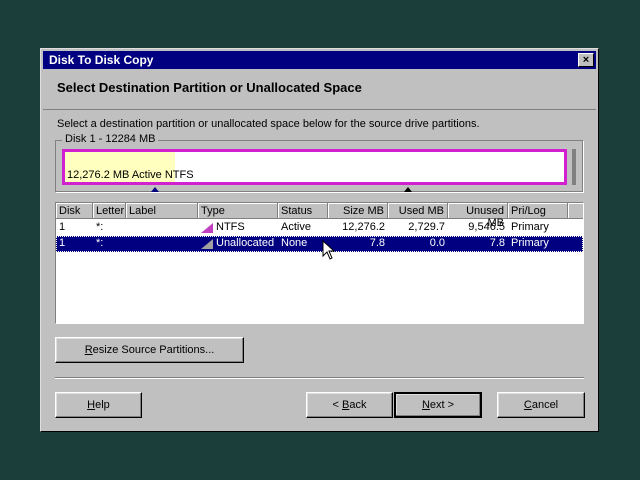 The image size is (640, 480). I want to click on ntfs-partition-icon, so click(207, 228).